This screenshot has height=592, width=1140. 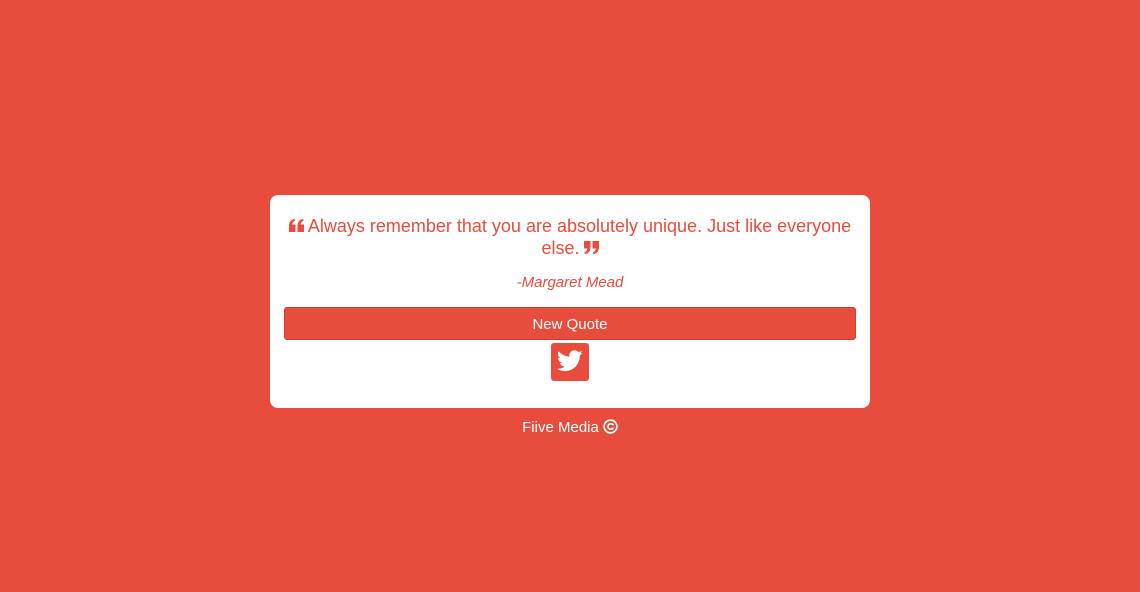 I want to click on new-quote-button: New Quote, so click(x=570, y=323).